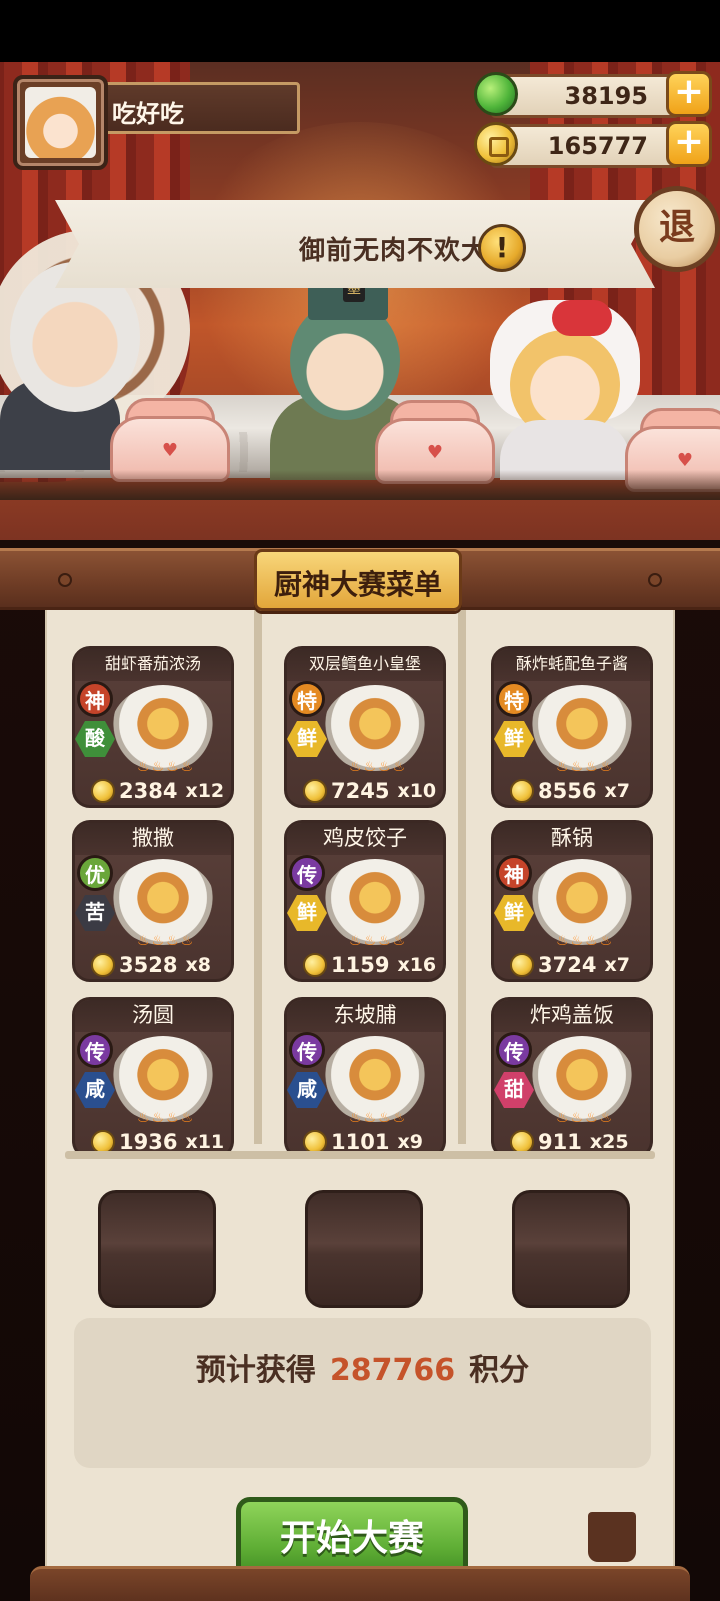  I want to click on dish-name: 汤圆, so click(153, 1016).